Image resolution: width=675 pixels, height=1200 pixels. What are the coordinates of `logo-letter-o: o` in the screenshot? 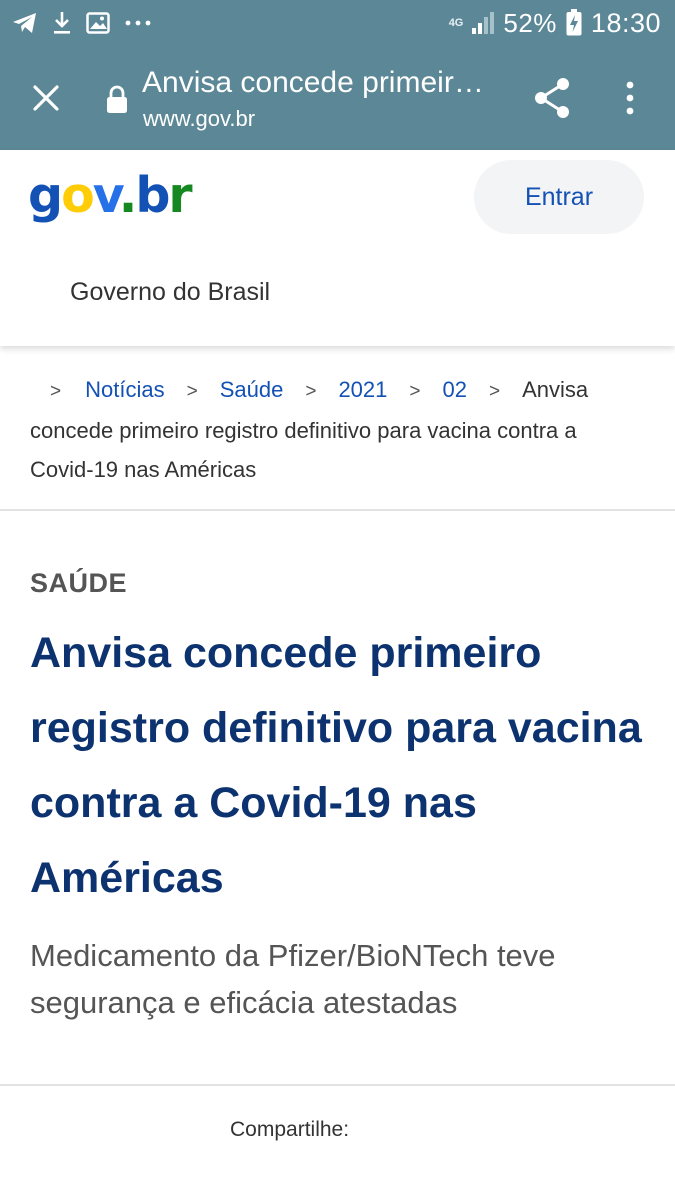 It's located at (78, 195).